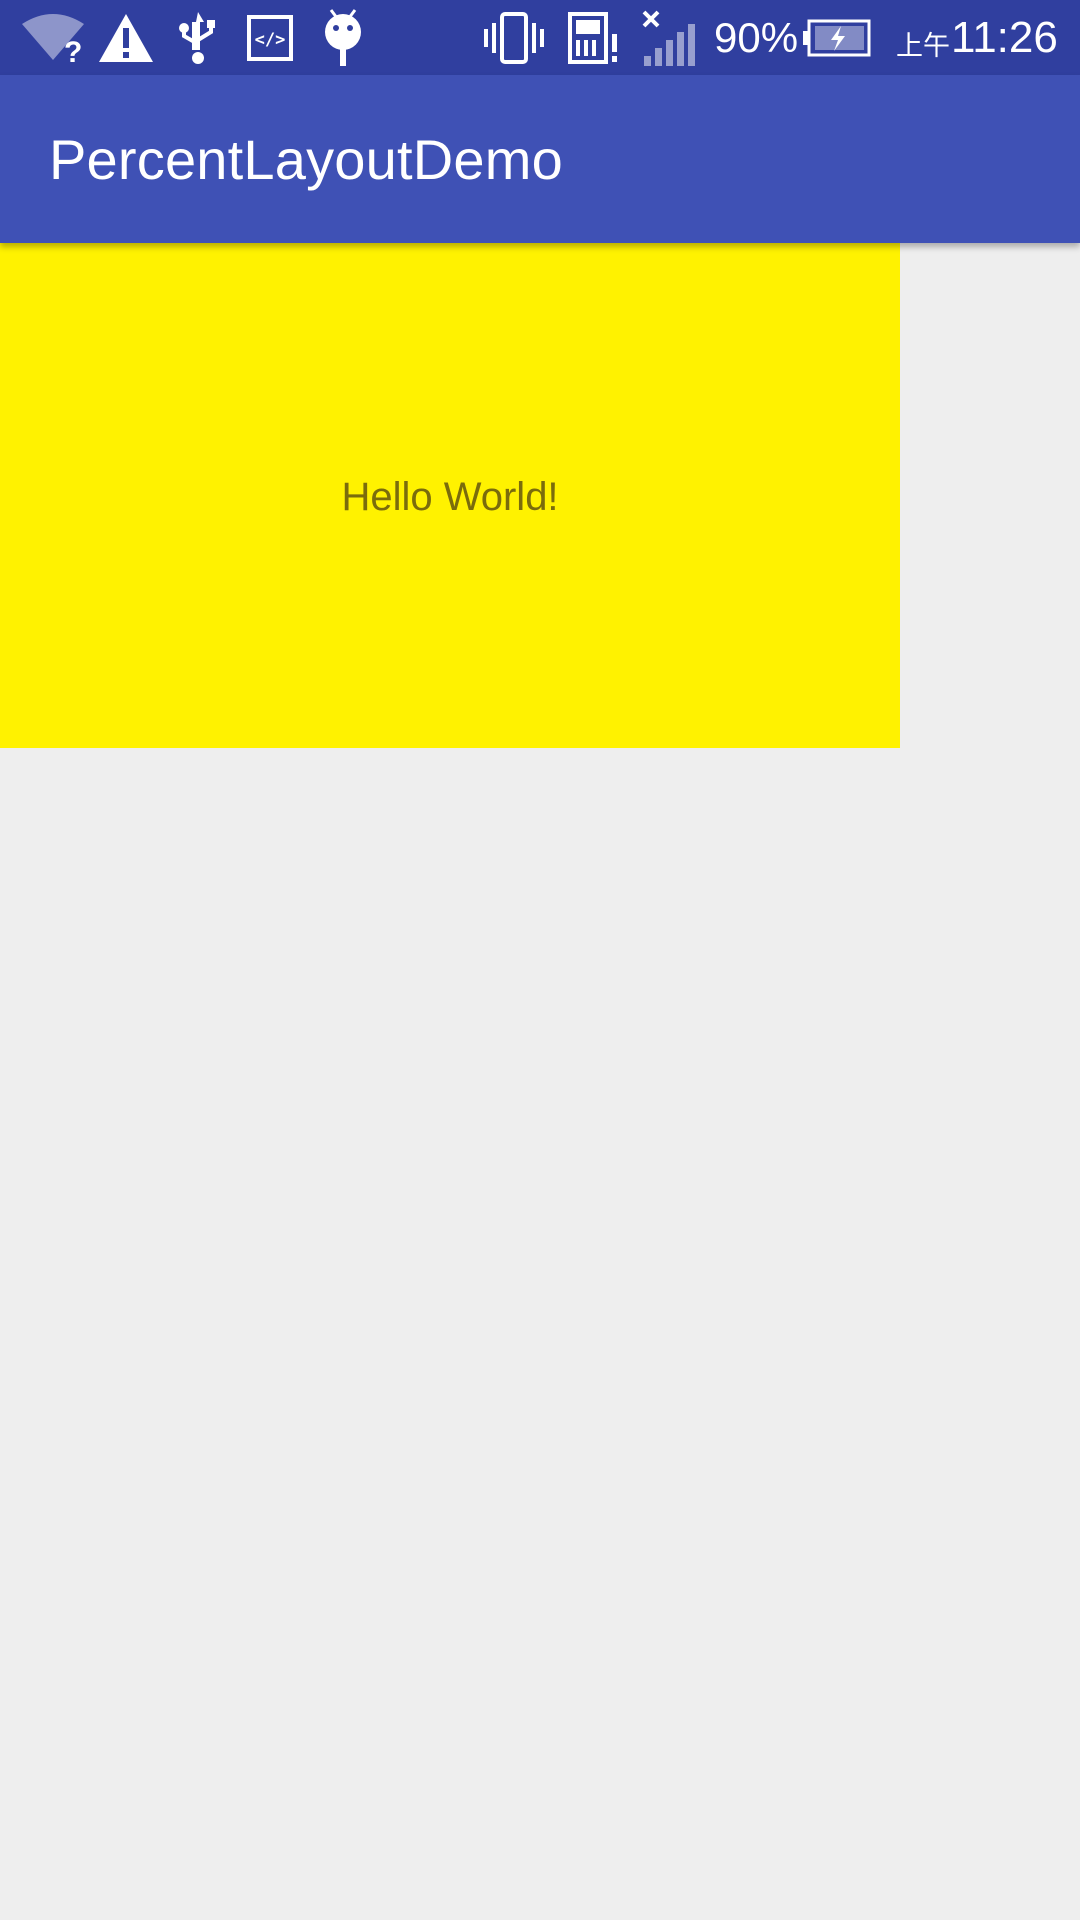  Describe the element at coordinates (923, 46) in the screenshot. I see `ampm-label: 上午` at that location.